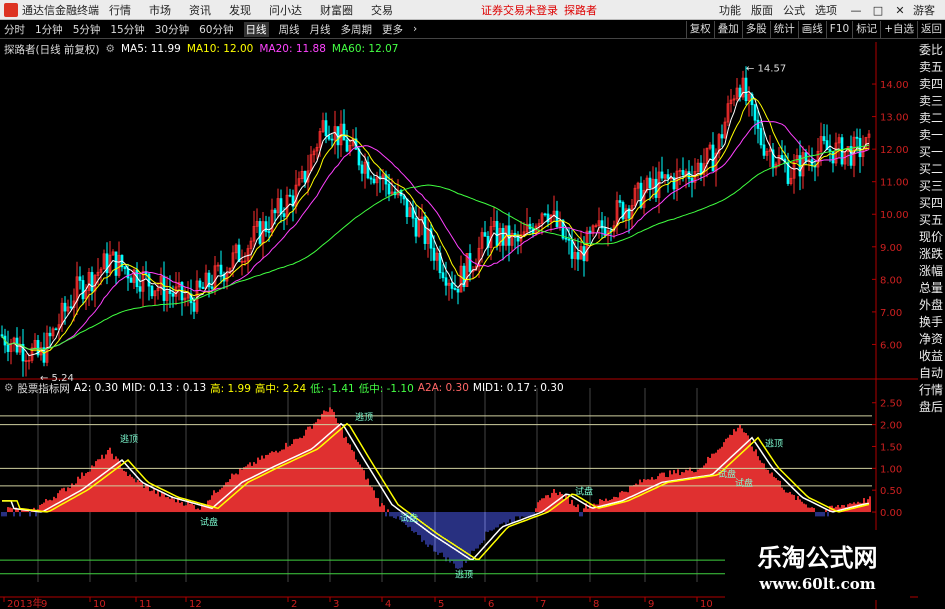 This screenshot has width=945, height=609. What do you see at coordinates (931, 254) in the screenshot?
I see `sidebar-item: 涨跌` at bounding box center [931, 254].